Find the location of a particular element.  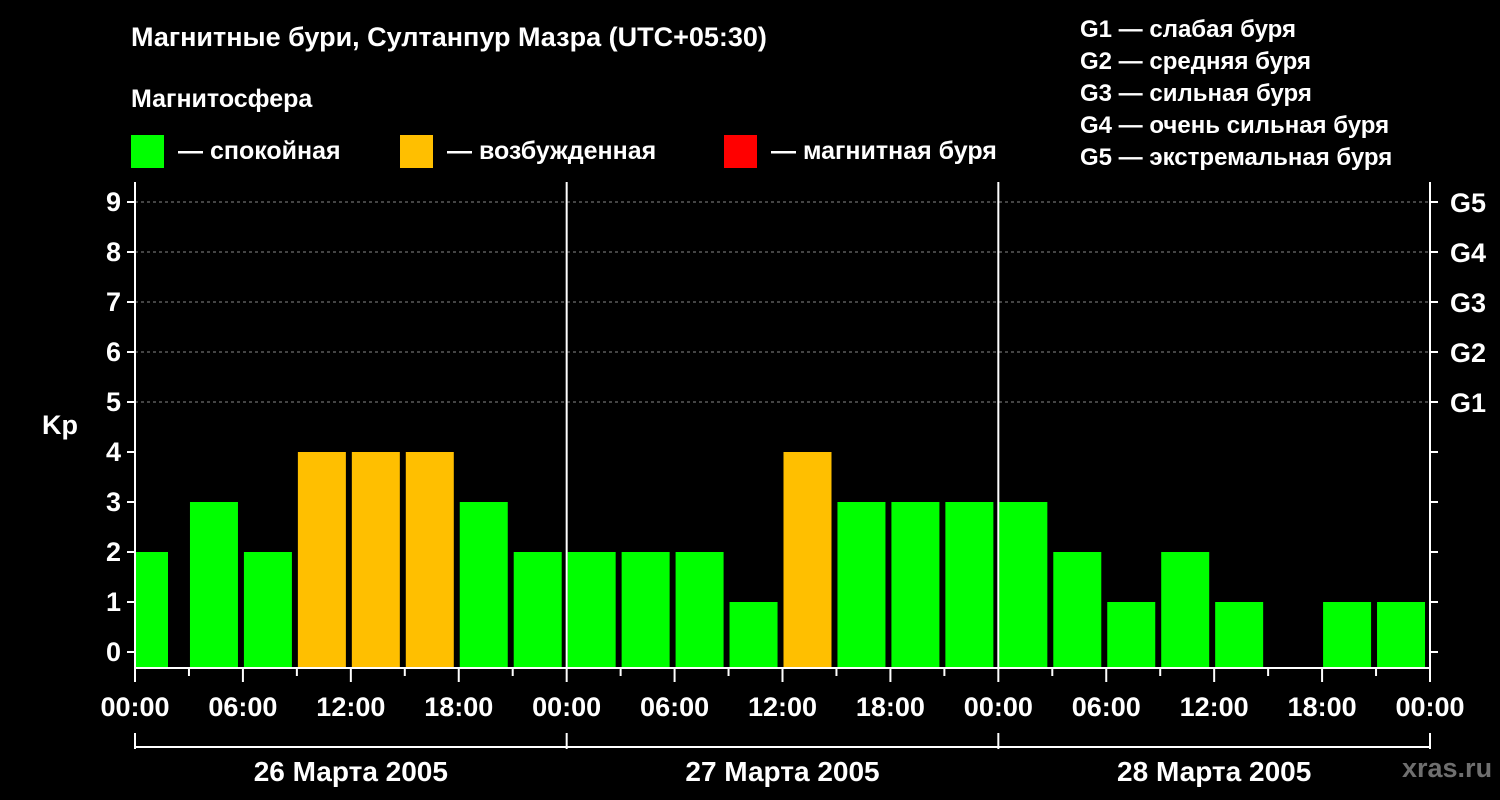

y-tick-label: 7 is located at coordinates (113, 302).